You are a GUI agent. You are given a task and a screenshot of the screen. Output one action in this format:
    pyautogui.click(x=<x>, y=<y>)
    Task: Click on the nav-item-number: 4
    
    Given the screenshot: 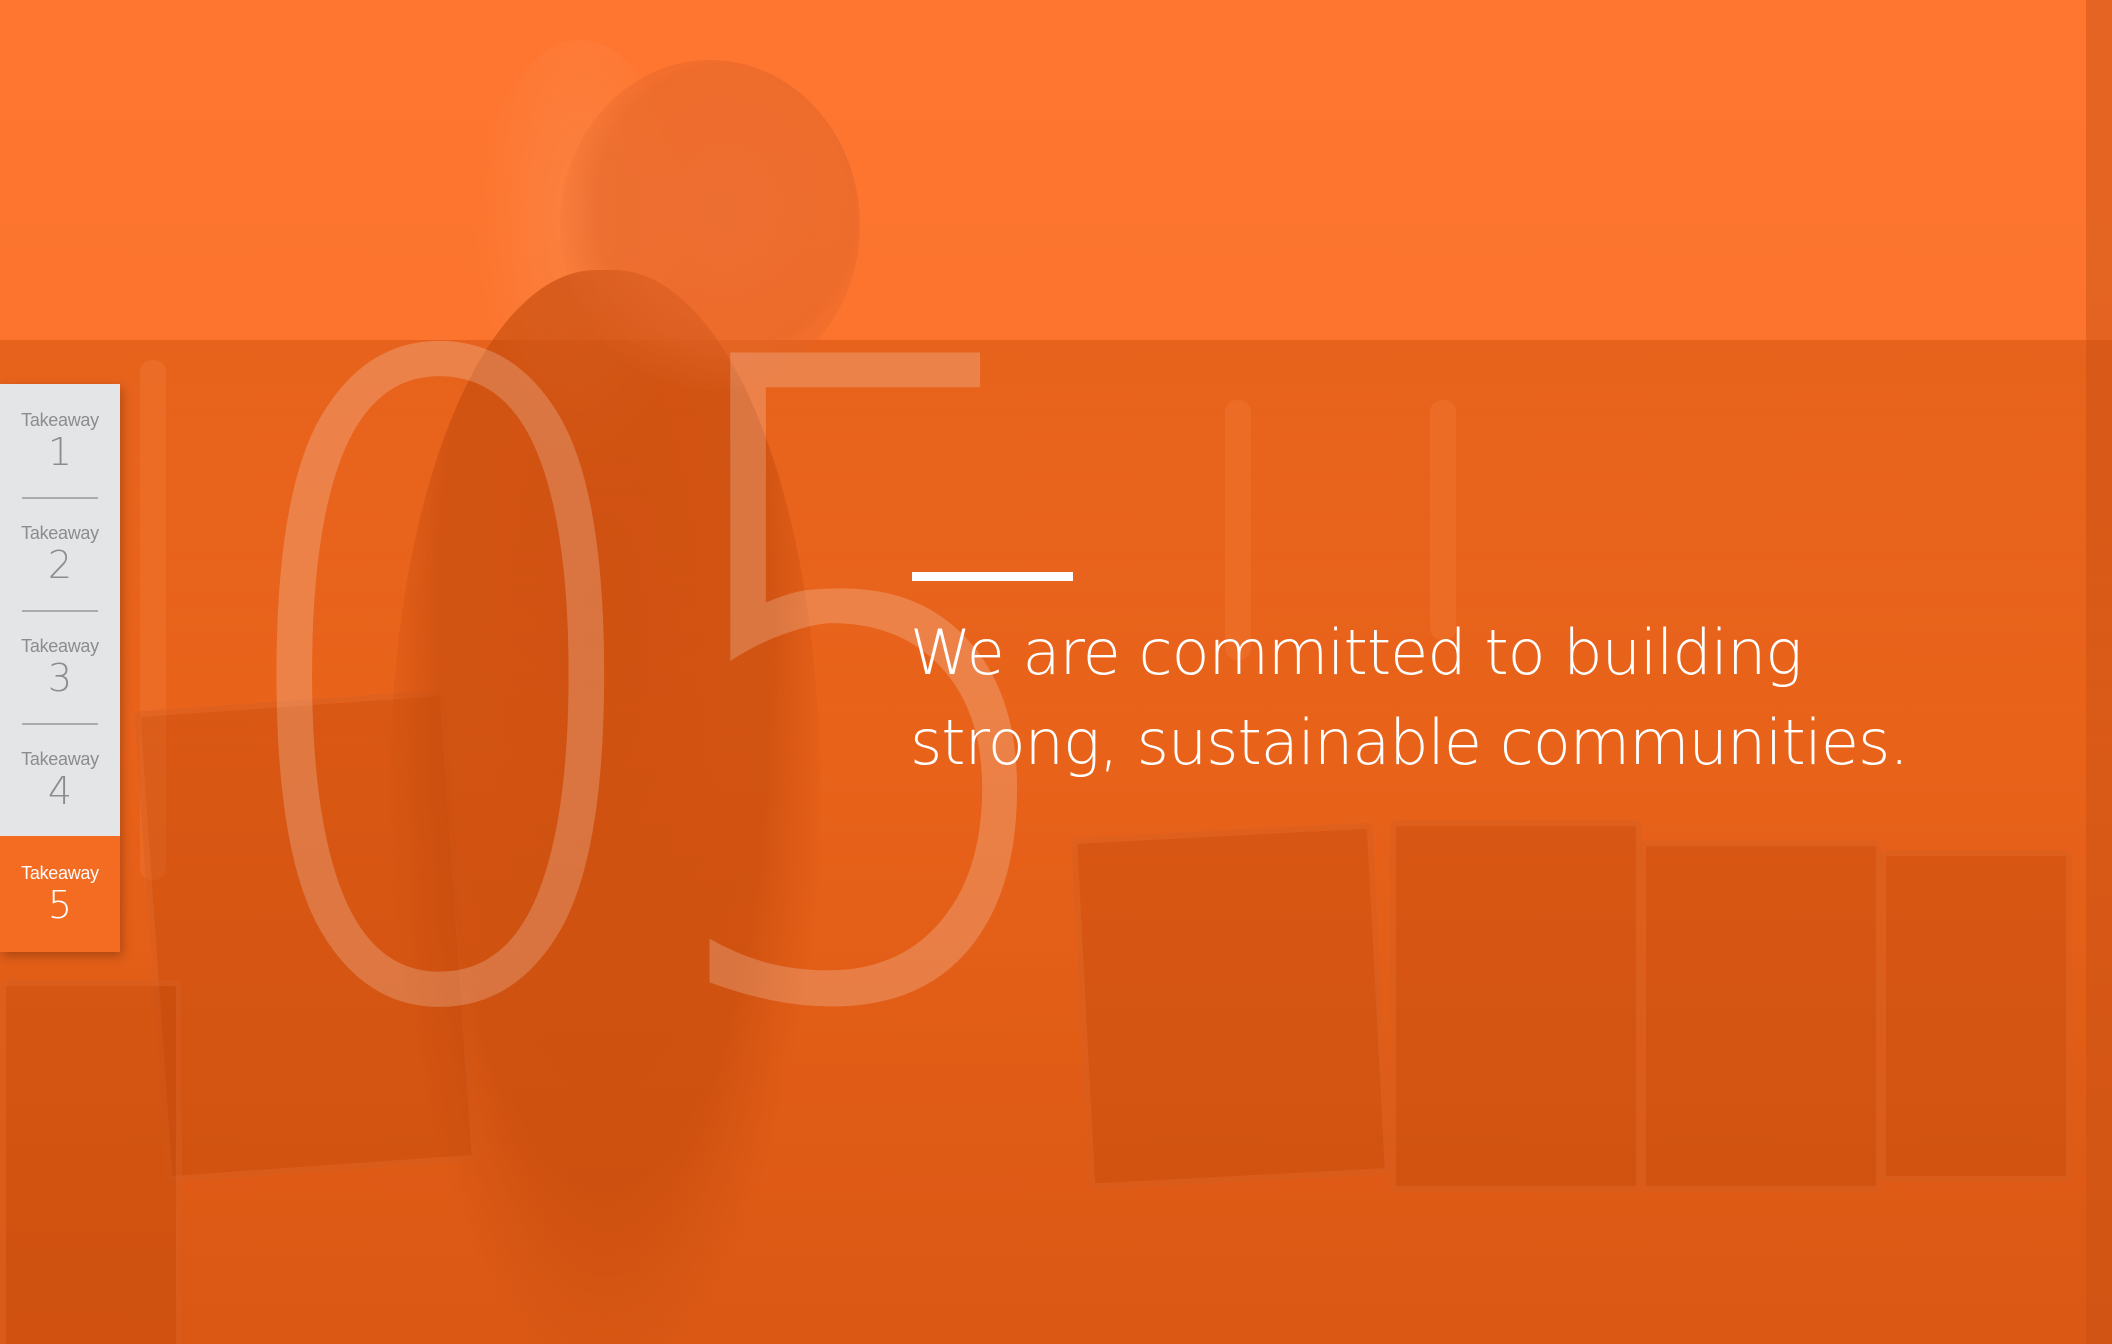 What is the action you would take?
    pyautogui.click(x=60, y=790)
    